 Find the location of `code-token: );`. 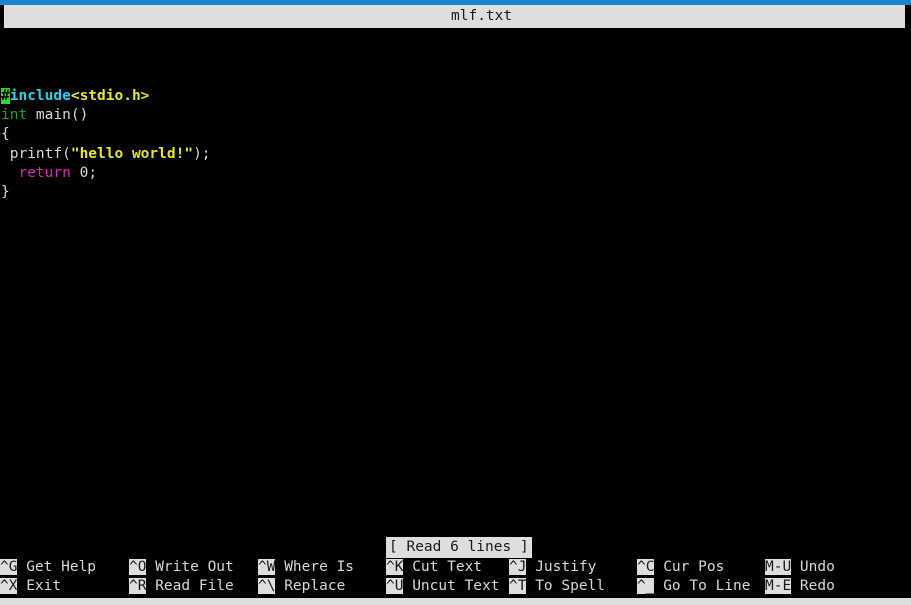

code-token: ); is located at coordinates (202, 153).